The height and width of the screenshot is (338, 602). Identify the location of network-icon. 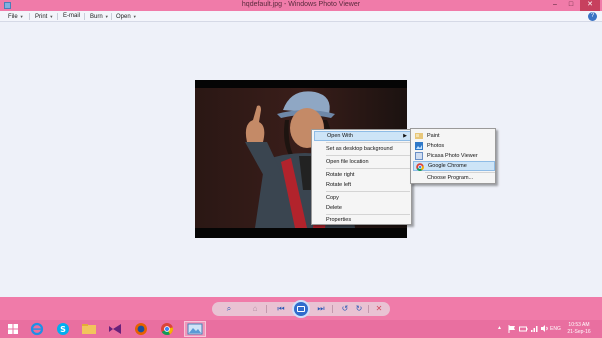
(534, 328).